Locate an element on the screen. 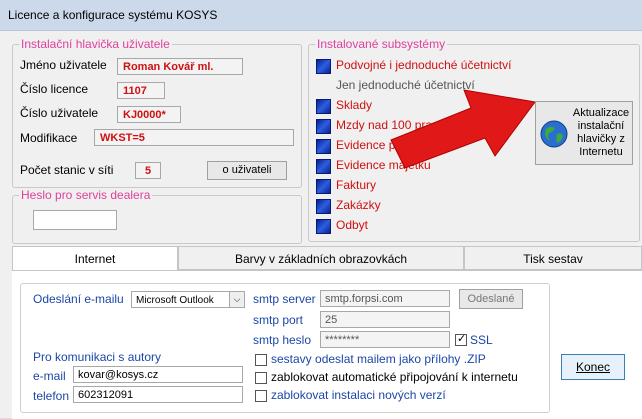 The height and width of the screenshot is (419, 642). tab-internet: Internet is located at coordinates (95, 258).